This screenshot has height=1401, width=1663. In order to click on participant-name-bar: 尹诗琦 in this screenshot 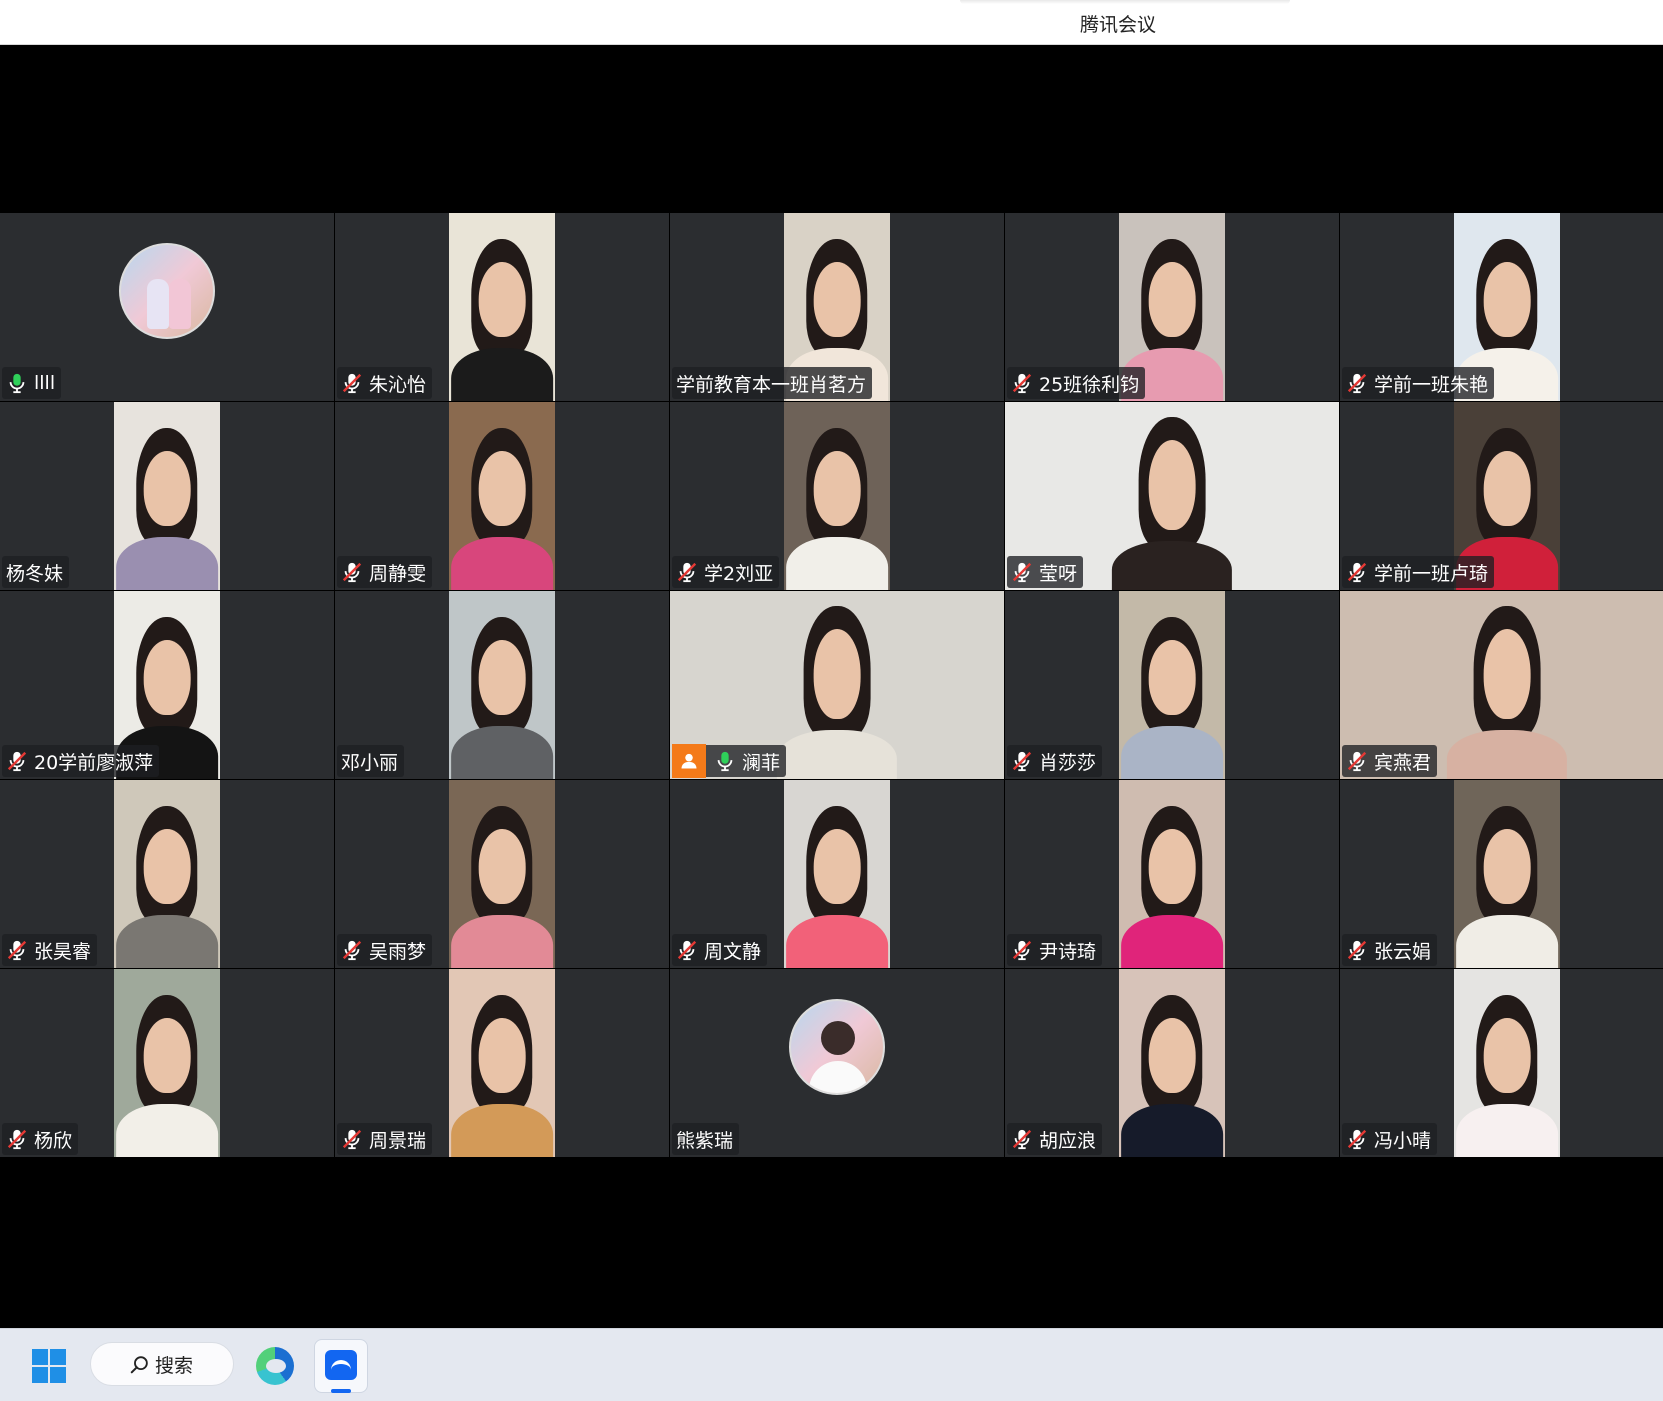, I will do `click(1055, 950)`.